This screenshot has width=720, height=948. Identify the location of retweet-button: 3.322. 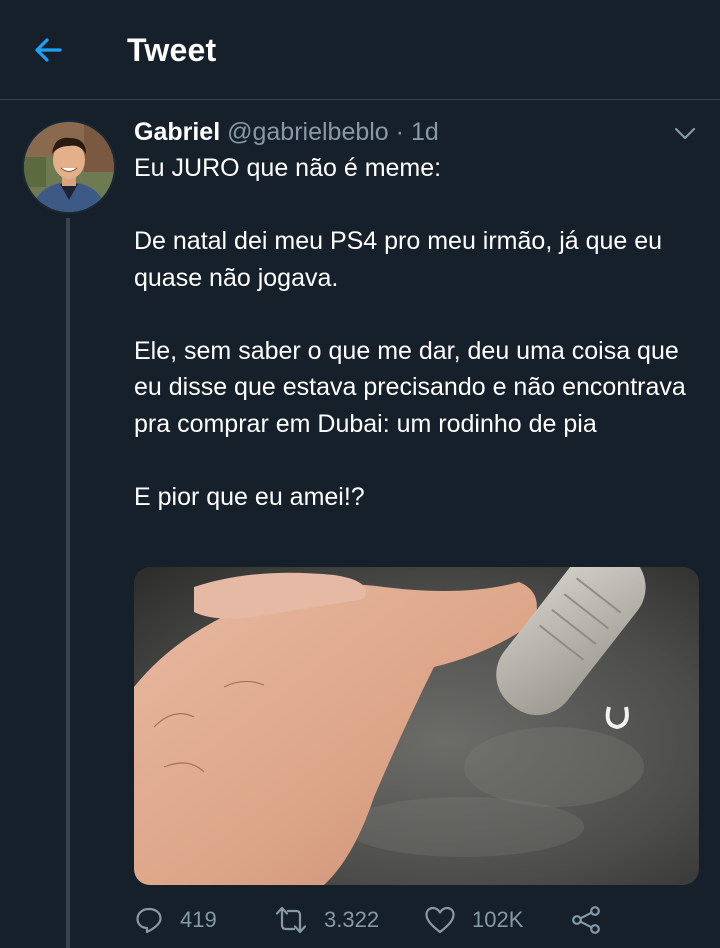
(326, 920).